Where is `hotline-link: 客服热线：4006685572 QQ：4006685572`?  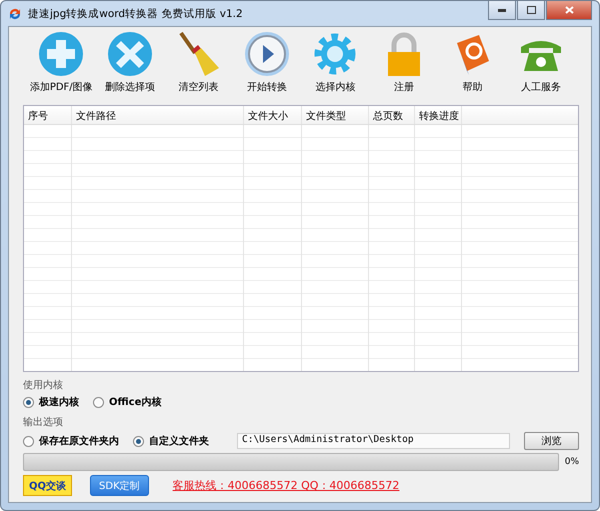 hotline-link: 客服热线：4006685572 QQ：4006685572 is located at coordinates (286, 485).